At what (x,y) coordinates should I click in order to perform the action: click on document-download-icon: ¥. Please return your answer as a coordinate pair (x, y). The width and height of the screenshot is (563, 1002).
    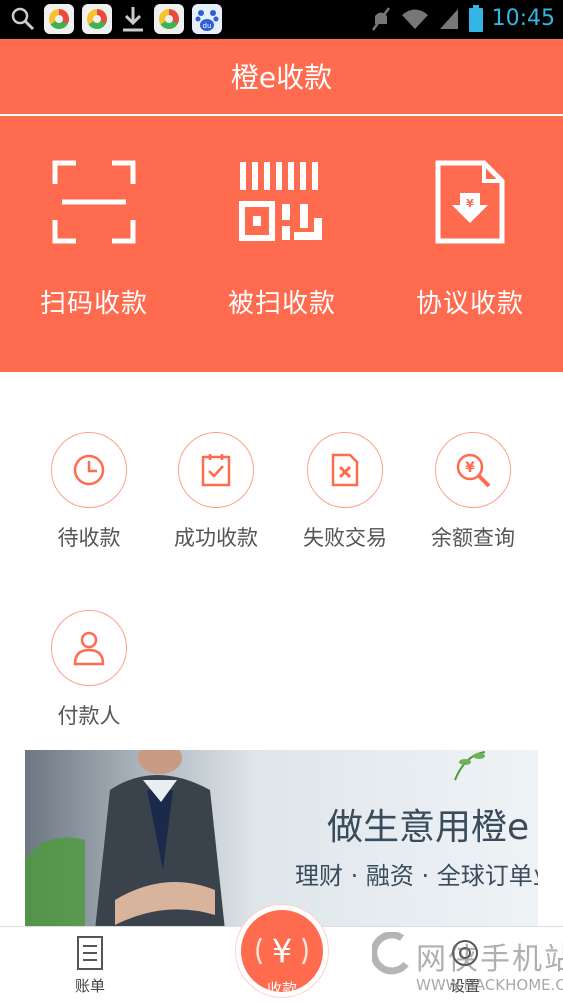
    Looking at the image, I should click on (469, 202).